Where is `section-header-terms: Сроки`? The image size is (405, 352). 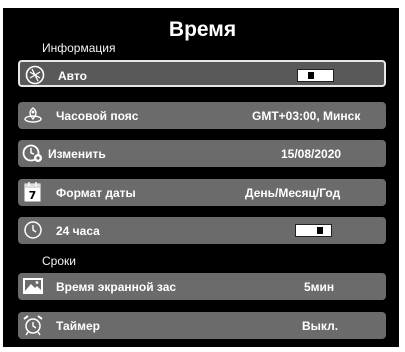 section-header-terms: Сроки is located at coordinates (59, 261).